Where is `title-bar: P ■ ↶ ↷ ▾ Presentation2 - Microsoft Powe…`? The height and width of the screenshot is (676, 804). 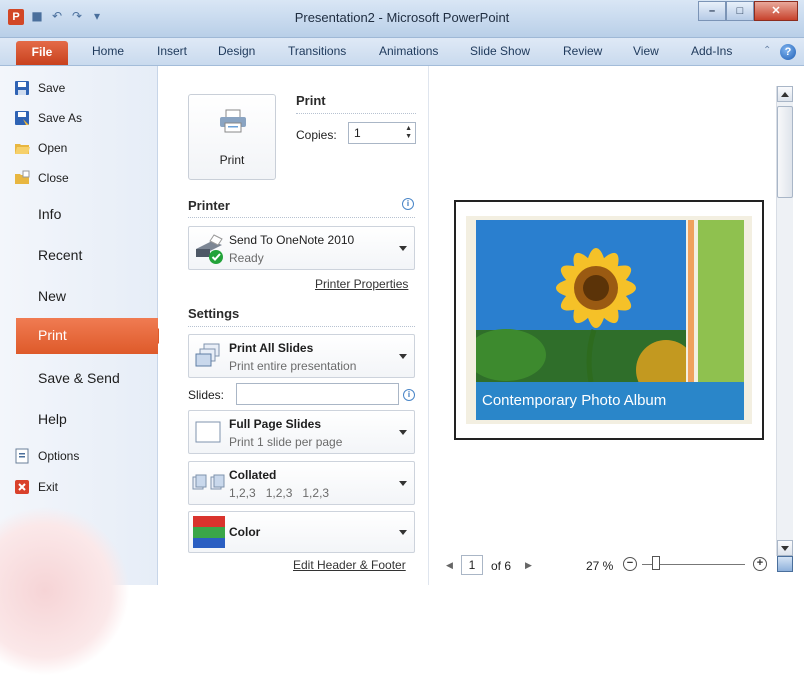
title-bar: P ■ ↶ ↷ ▾ Presentation2 - Microsoft Powe… is located at coordinates (402, 19).